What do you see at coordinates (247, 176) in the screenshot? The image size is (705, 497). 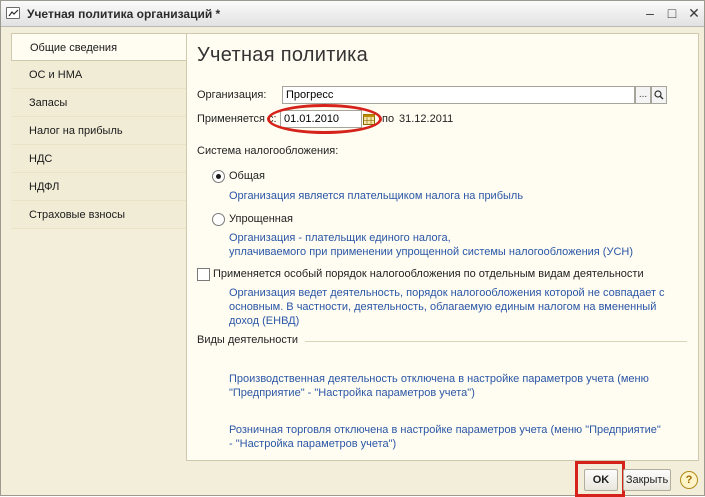 I see `tax-general-label: Общая` at bounding box center [247, 176].